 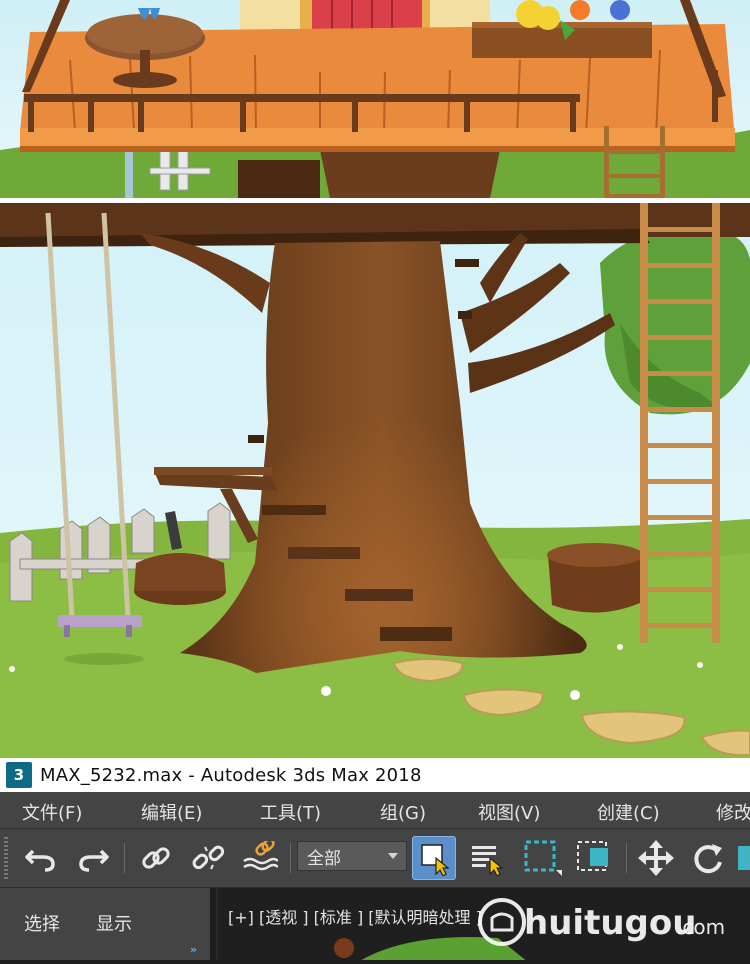 I want to click on select-and-move-button, so click(x=656, y=858).